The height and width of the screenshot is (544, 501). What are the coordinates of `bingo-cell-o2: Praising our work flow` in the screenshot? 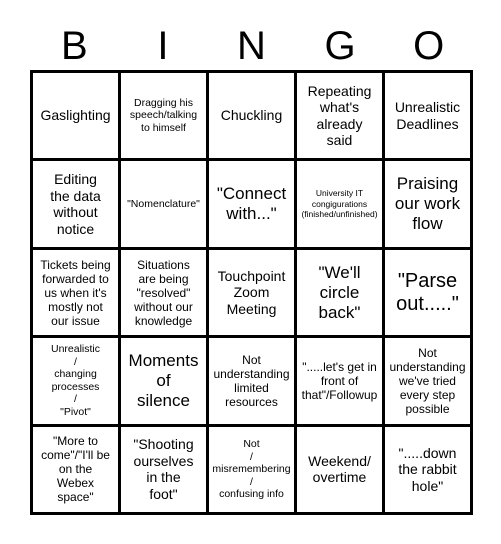 It's located at (429, 205).